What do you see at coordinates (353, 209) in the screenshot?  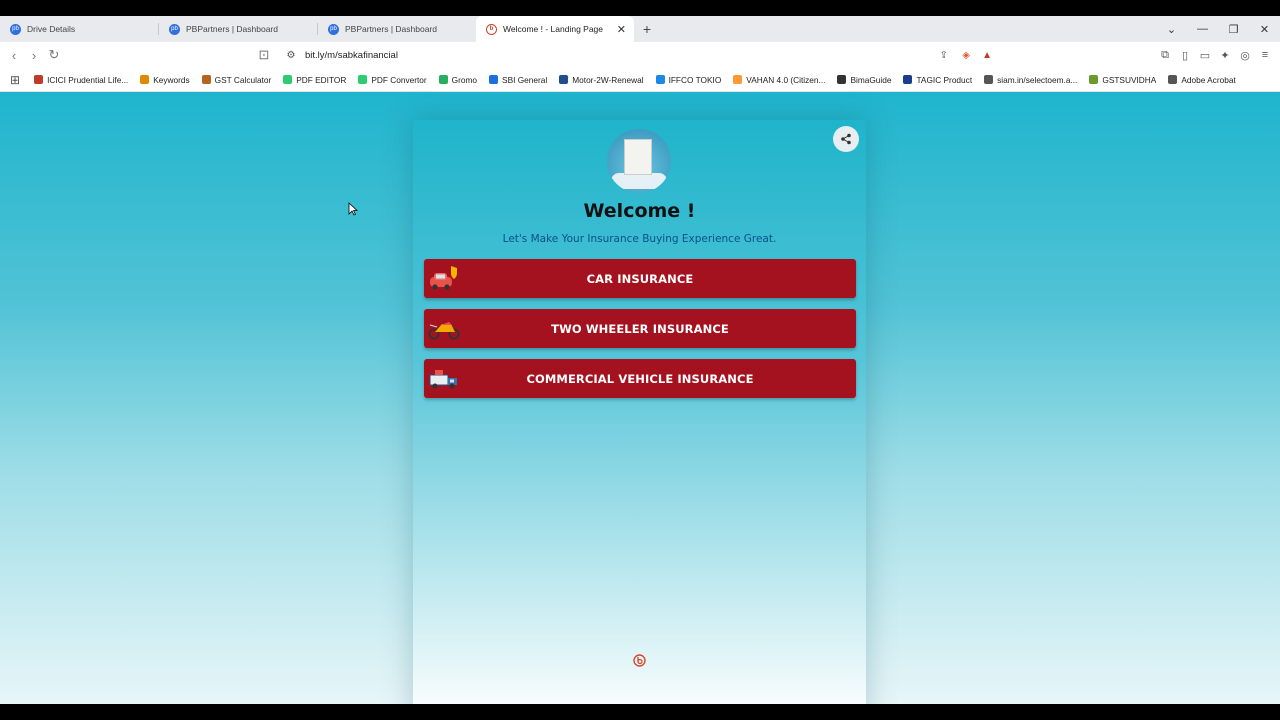 I see `mouse-cursor-icon` at bounding box center [353, 209].